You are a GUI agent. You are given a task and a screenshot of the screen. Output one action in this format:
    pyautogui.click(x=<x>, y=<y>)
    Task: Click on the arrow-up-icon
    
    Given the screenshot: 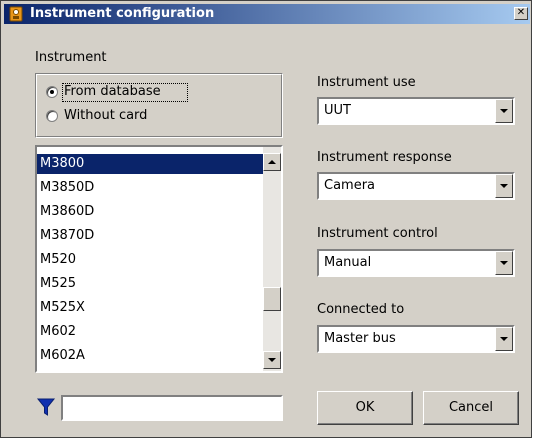 What is the action you would take?
    pyautogui.click(x=272, y=162)
    